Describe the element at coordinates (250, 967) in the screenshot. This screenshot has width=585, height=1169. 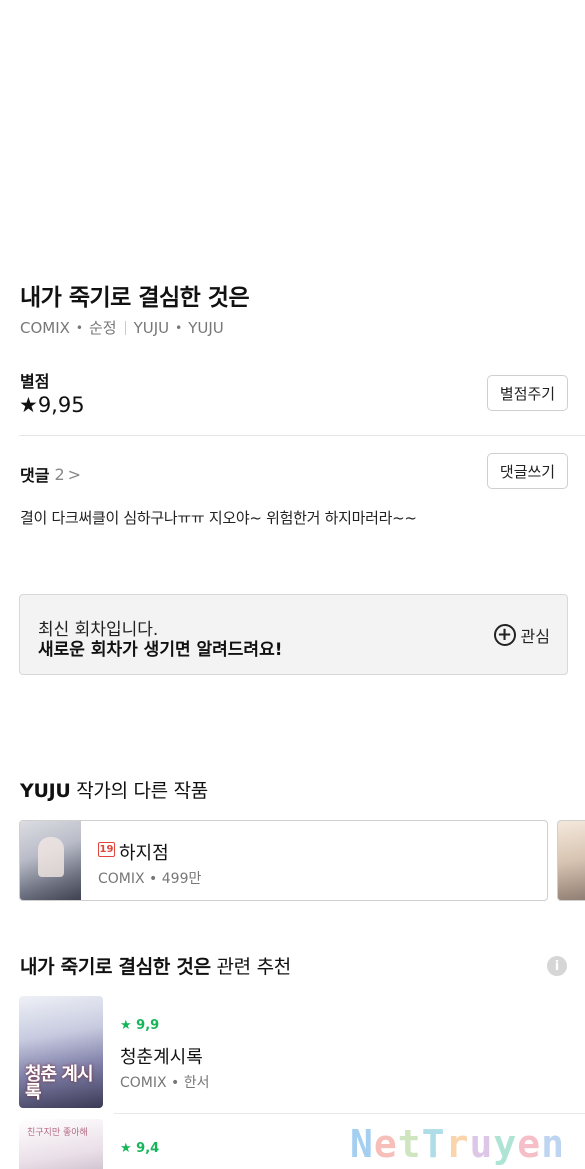
I see `recommend-heading-text: 관련 추천` at that location.